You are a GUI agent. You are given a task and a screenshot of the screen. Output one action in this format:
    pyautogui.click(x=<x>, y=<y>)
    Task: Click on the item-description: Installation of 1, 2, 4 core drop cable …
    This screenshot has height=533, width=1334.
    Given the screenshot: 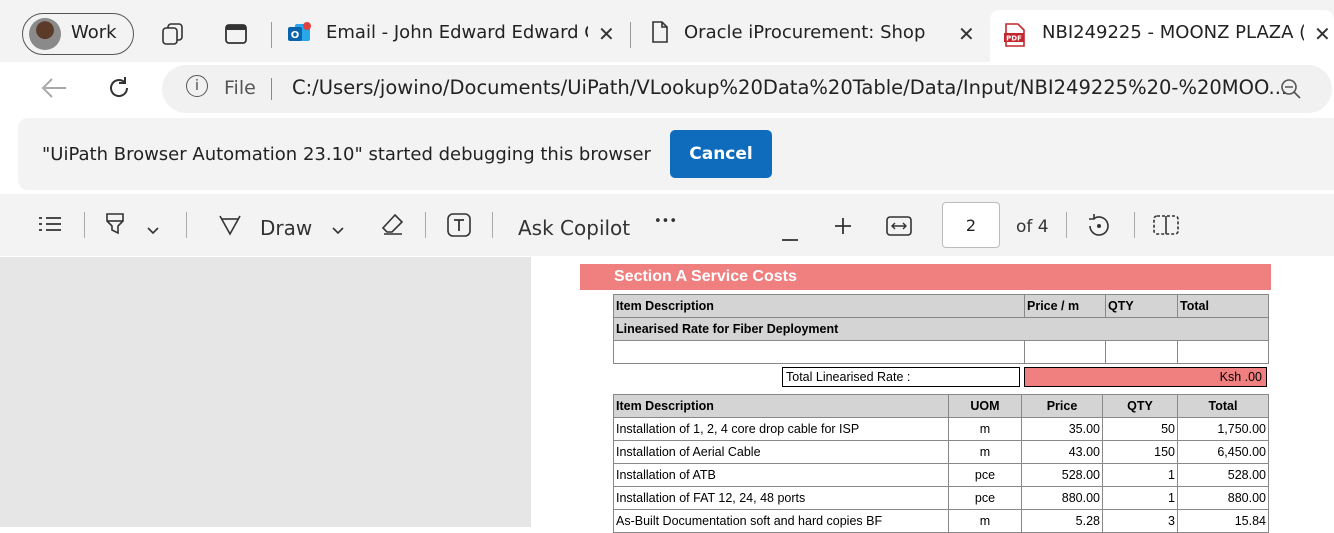 What is the action you would take?
    pyautogui.click(x=781, y=429)
    